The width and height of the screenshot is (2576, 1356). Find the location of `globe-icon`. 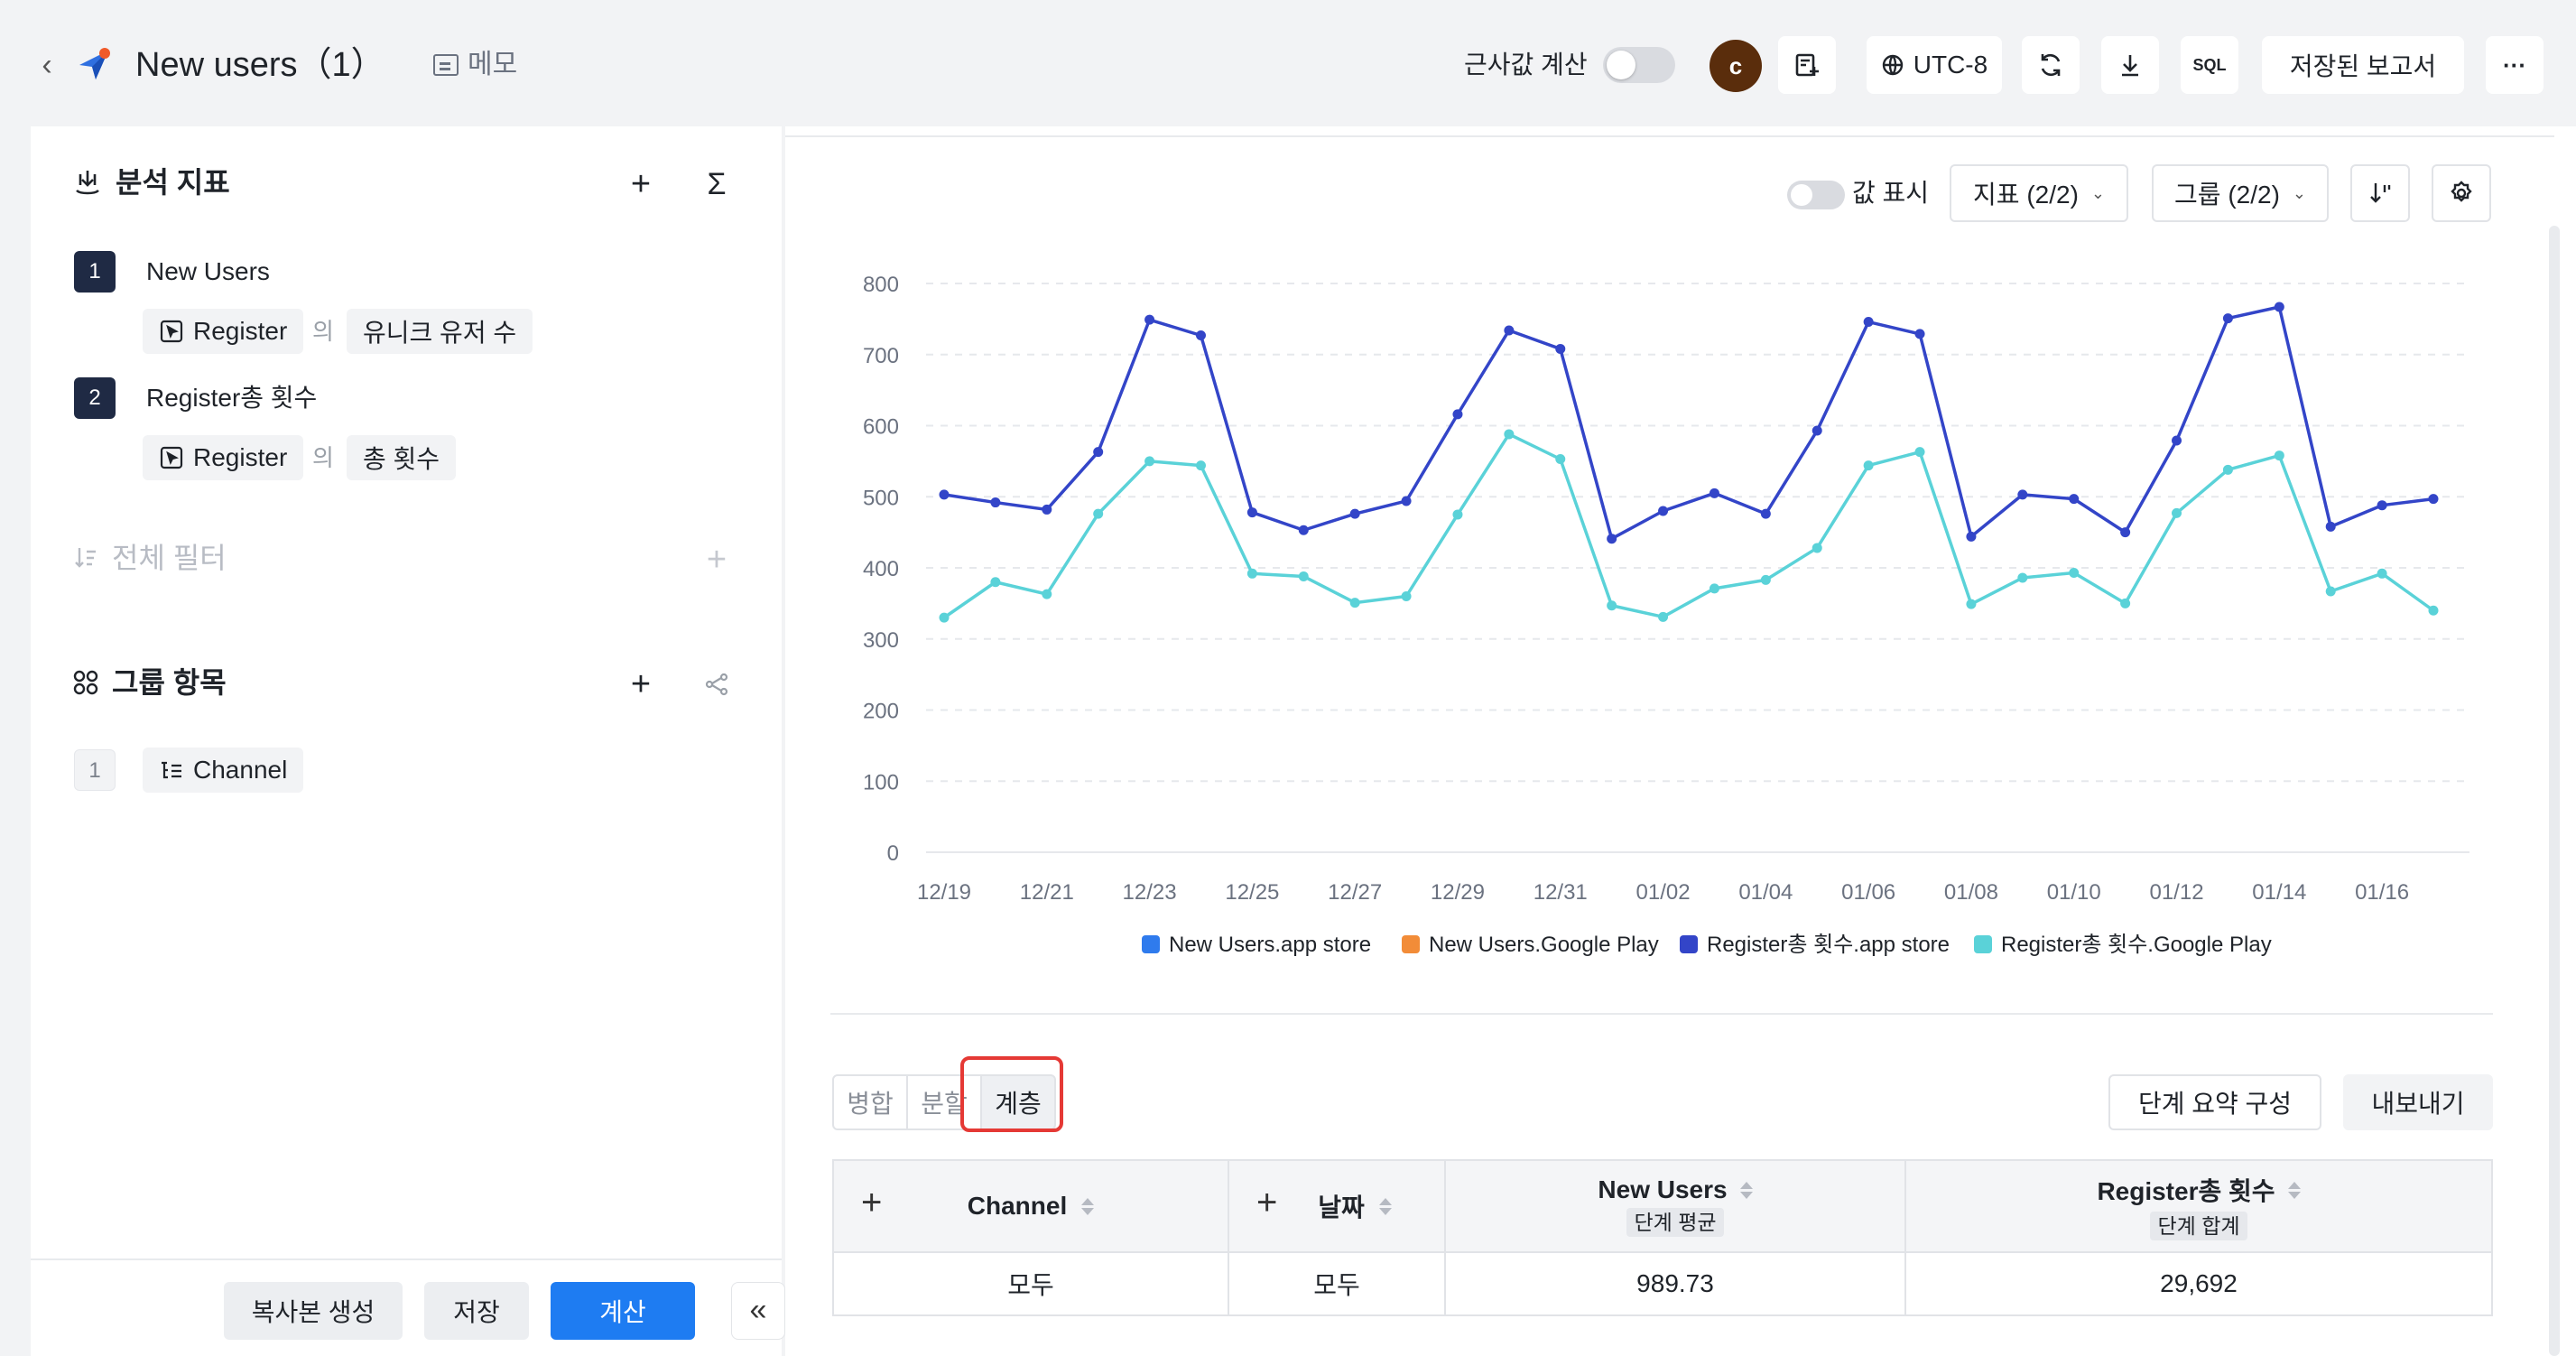

globe-icon is located at coordinates (1892, 65).